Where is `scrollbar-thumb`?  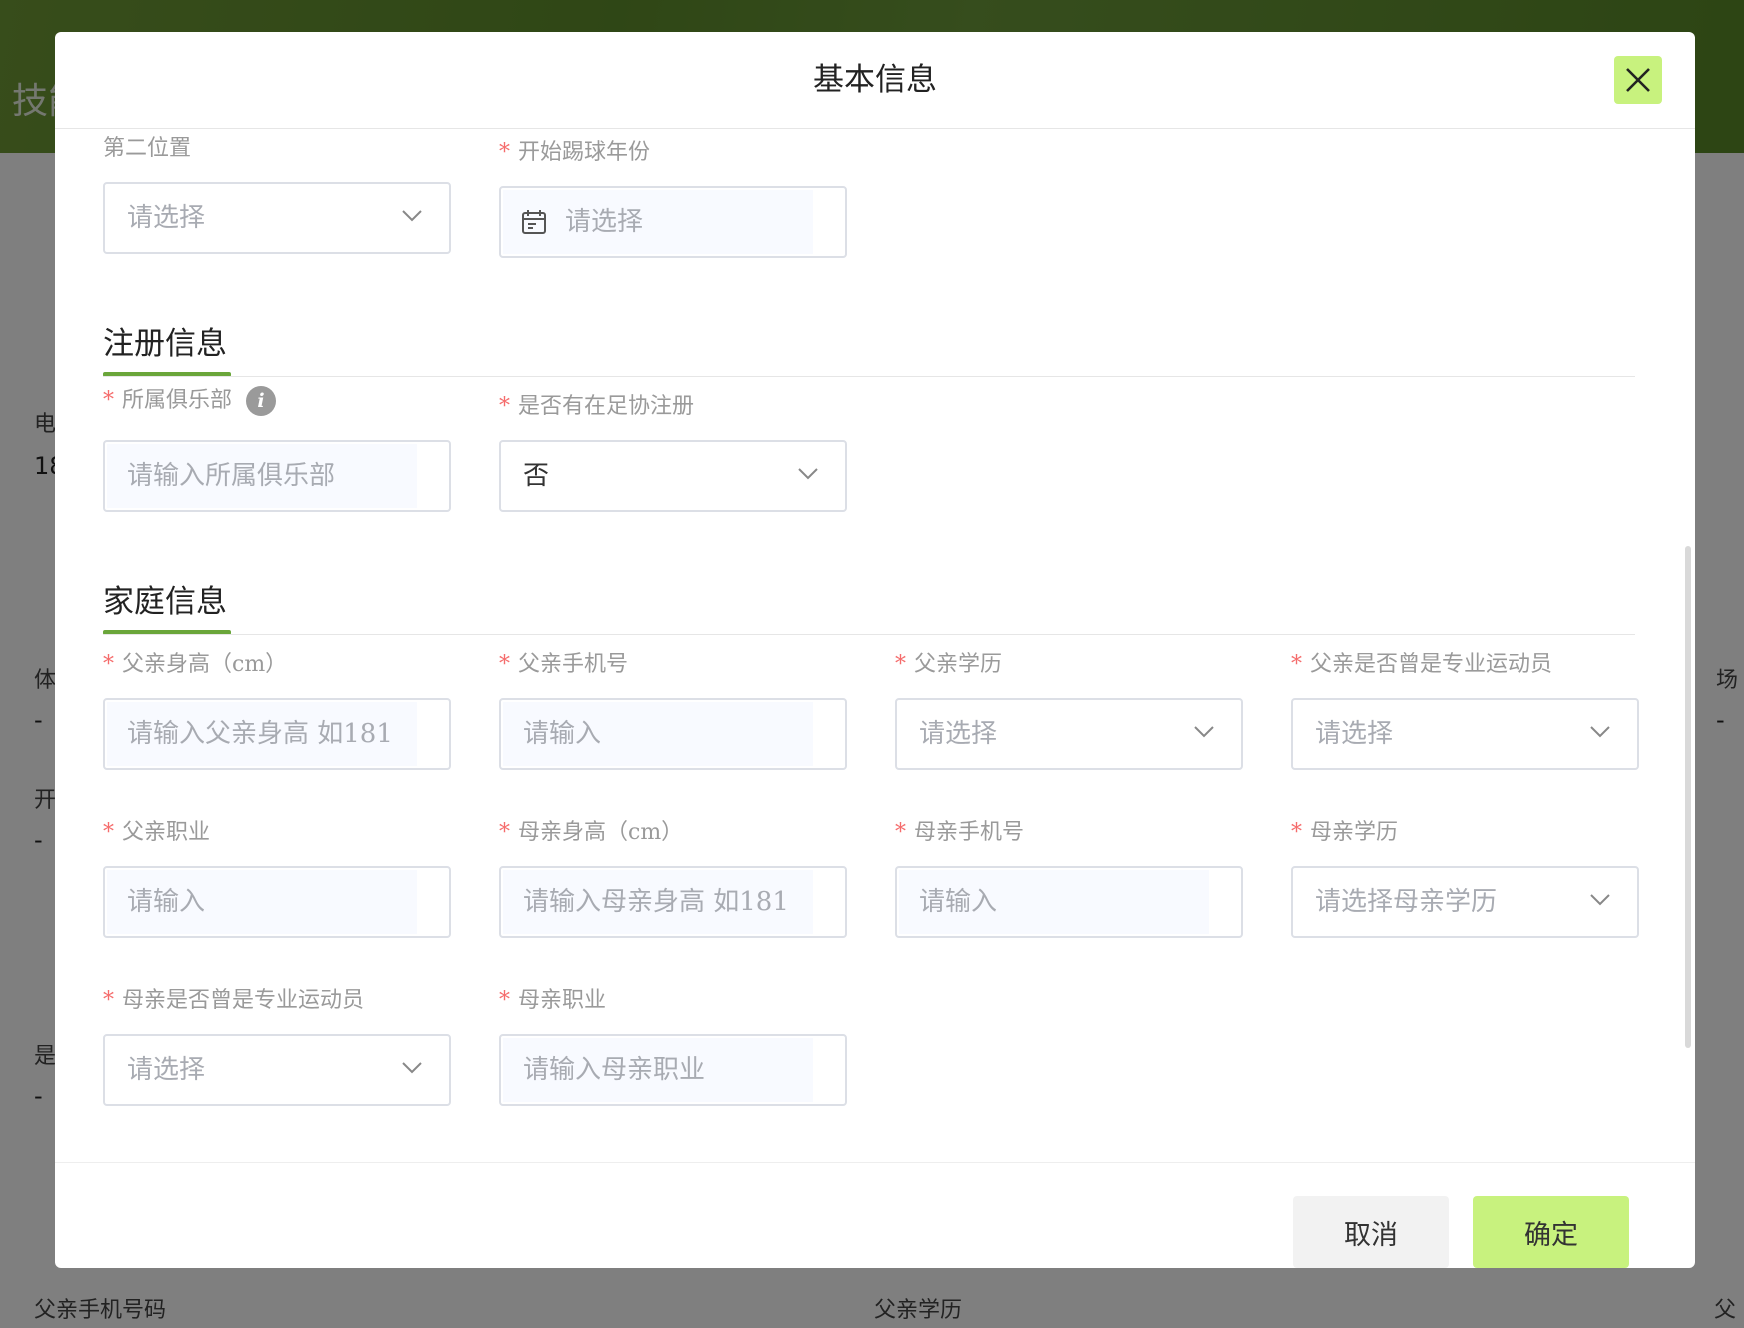
scrollbar-thumb is located at coordinates (1688, 797).